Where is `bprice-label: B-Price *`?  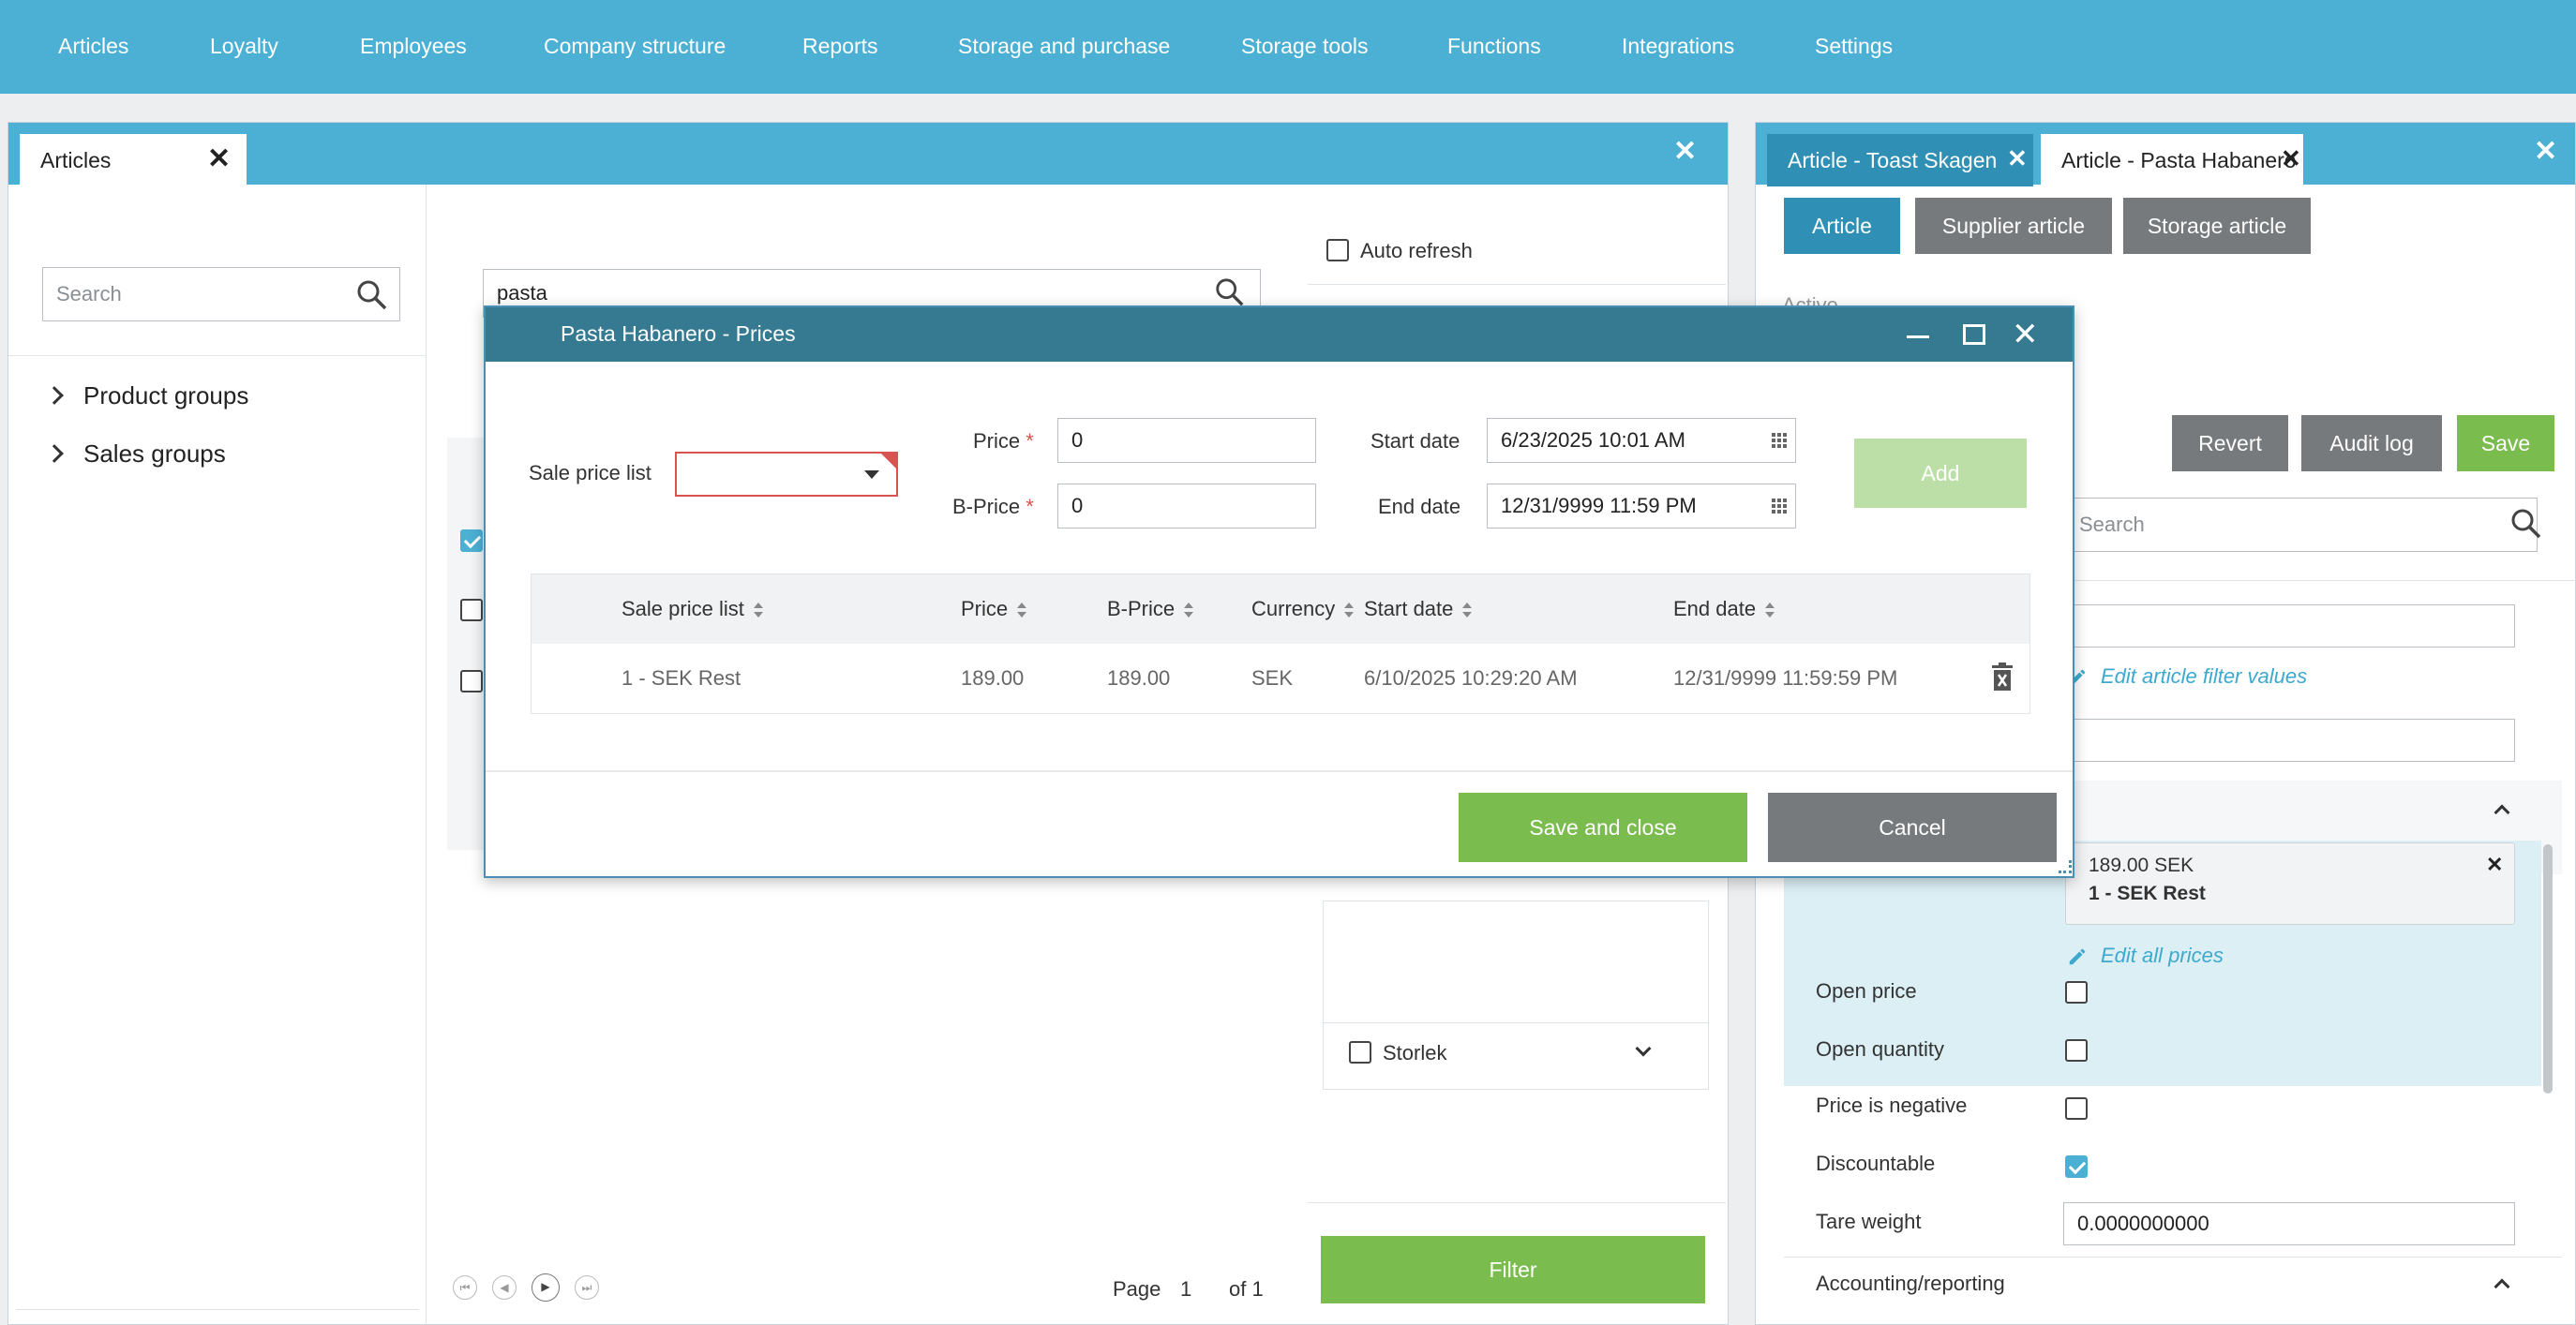 bprice-label: B-Price * is located at coordinates (993, 506).